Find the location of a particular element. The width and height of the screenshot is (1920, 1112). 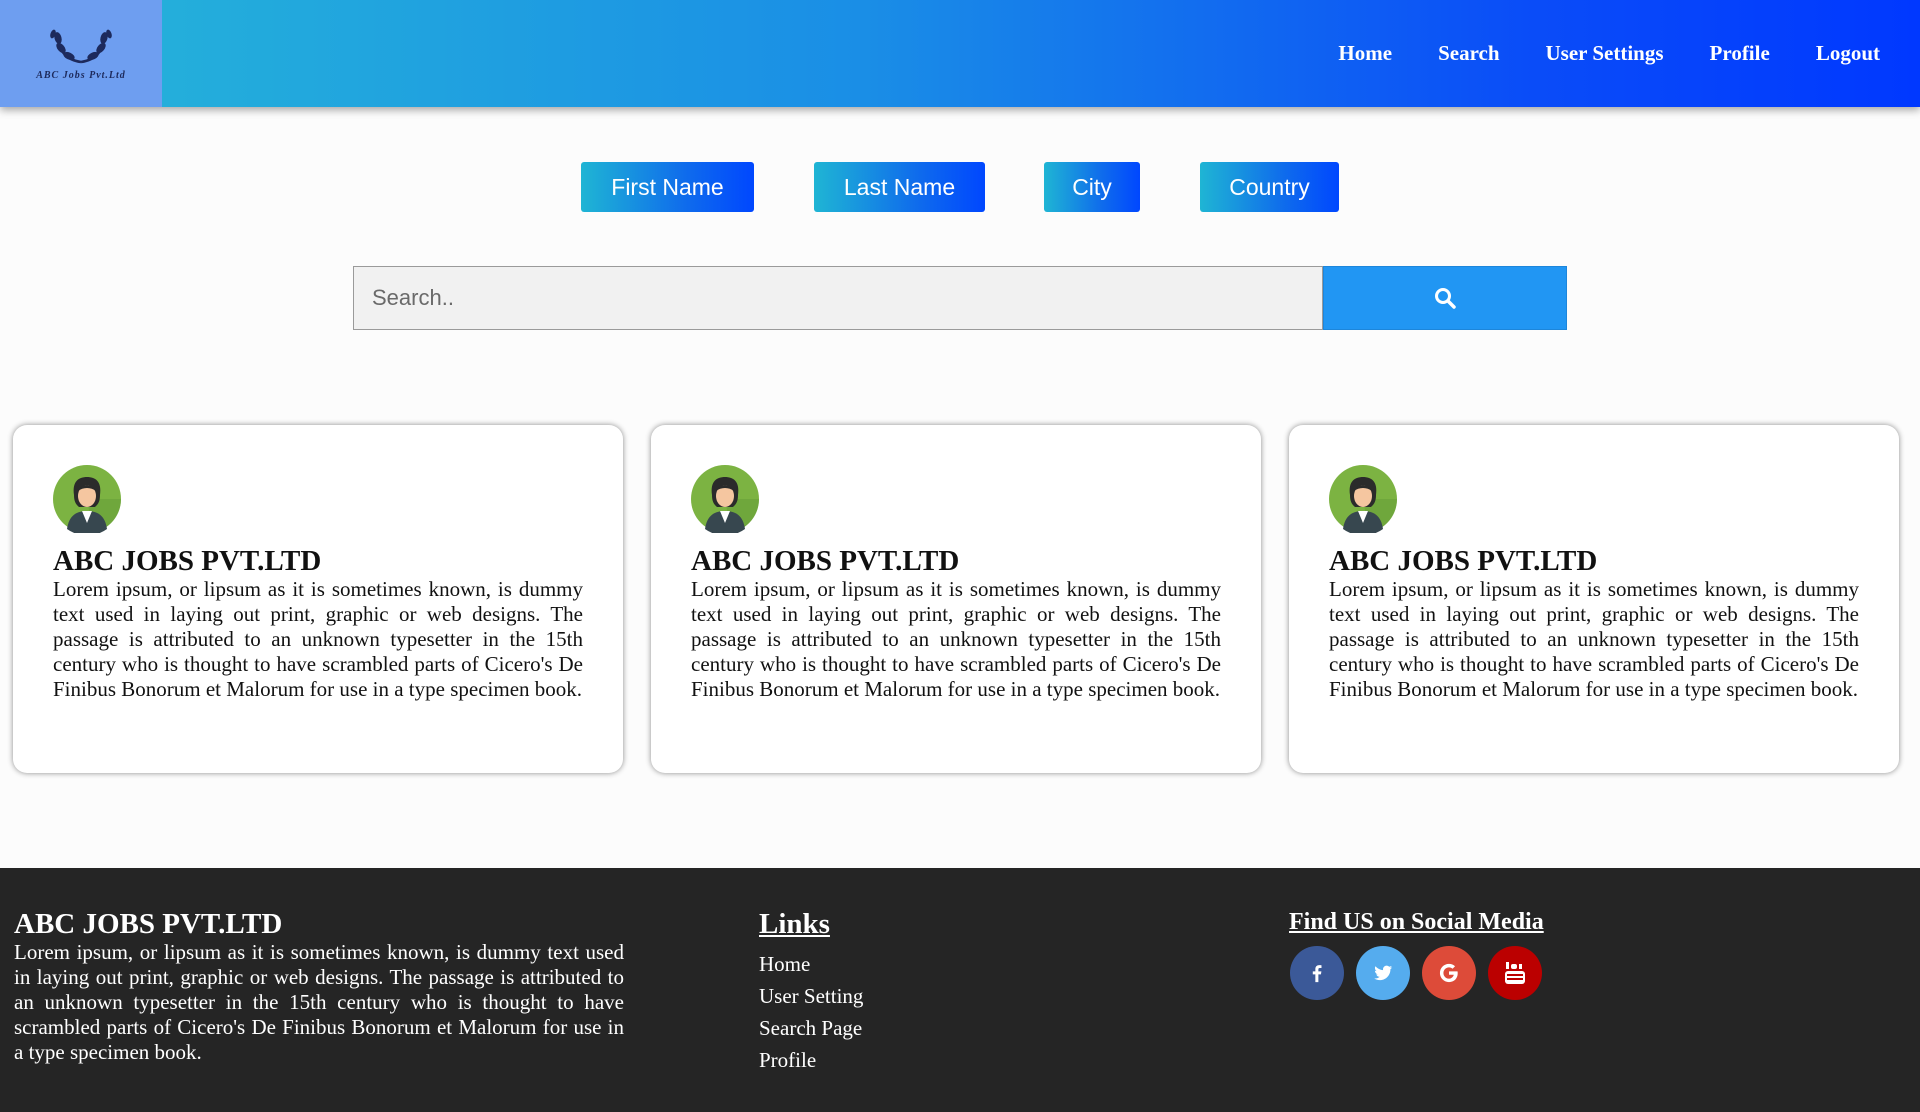

search-input is located at coordinates (838, 298).